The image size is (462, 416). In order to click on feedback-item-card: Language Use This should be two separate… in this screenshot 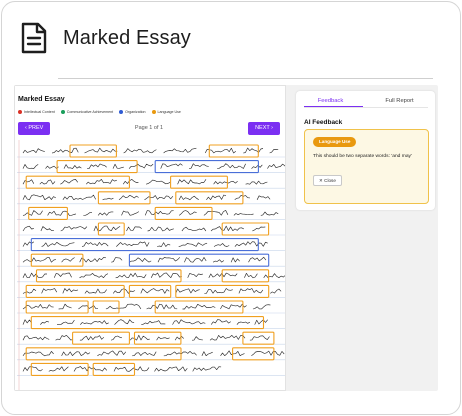, I will do `click(366, 166)`.